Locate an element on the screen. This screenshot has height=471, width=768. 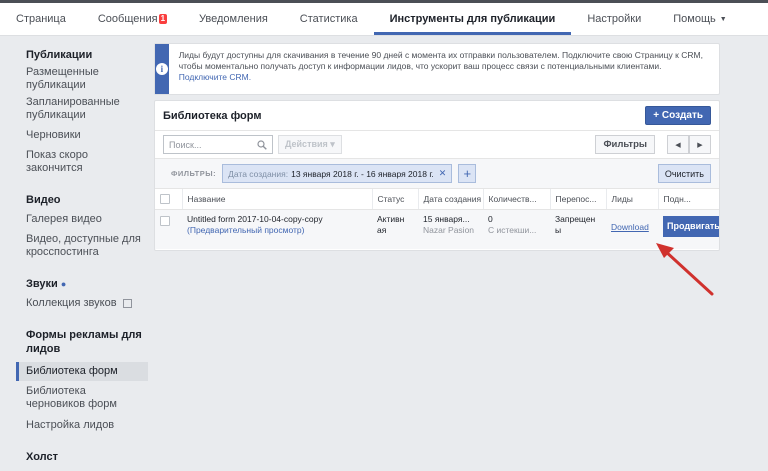
add-filter-button: + is located at coordinates (467, 173).